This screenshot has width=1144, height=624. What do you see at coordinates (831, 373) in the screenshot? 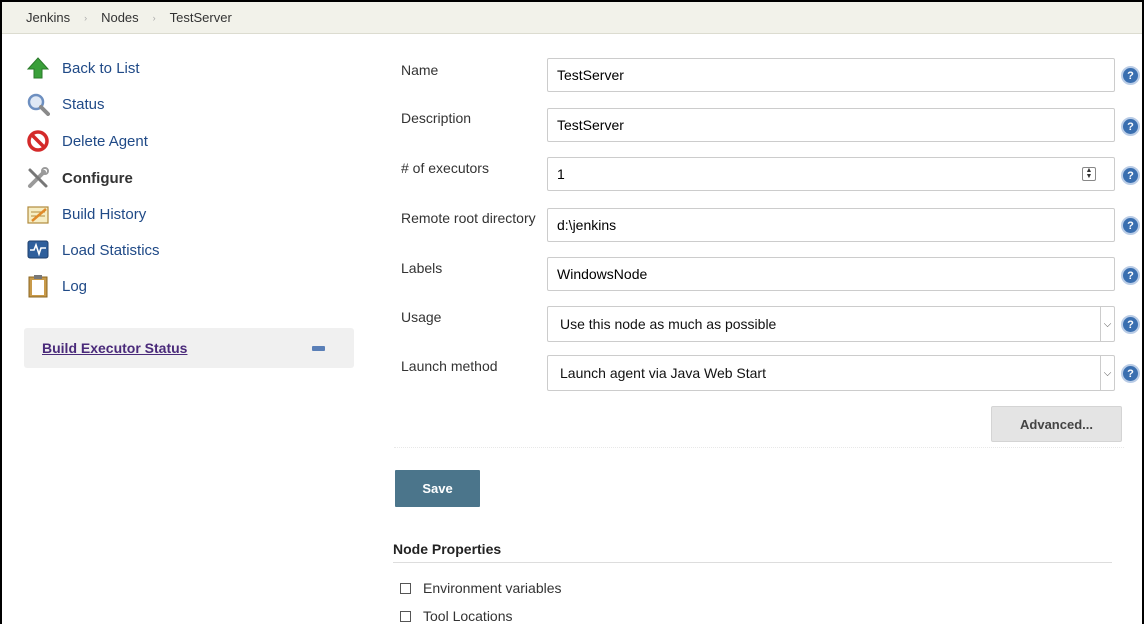
I see `launch-method-select: Launch agent via Java Web Start ⌵` at bounding box center [831, 373].